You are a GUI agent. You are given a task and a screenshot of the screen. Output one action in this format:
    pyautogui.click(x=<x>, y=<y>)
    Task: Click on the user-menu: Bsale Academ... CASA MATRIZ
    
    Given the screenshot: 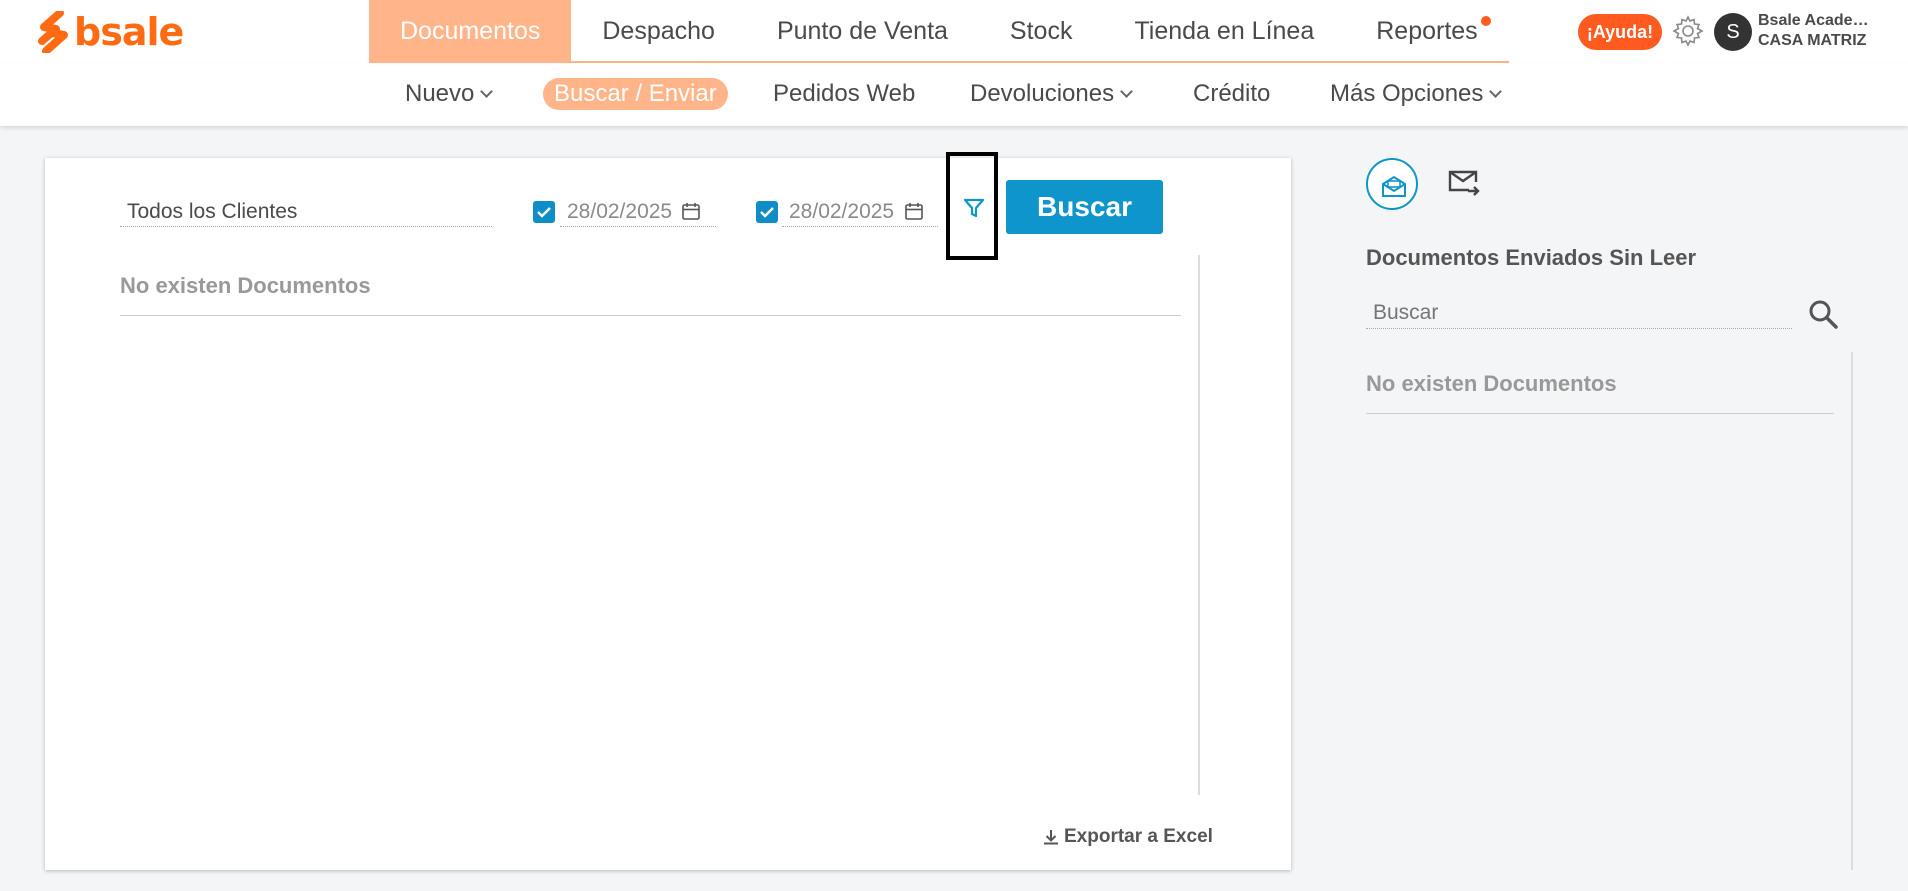 What is the action you would take?
    pyautogui.click(x=1818, y=31)
    